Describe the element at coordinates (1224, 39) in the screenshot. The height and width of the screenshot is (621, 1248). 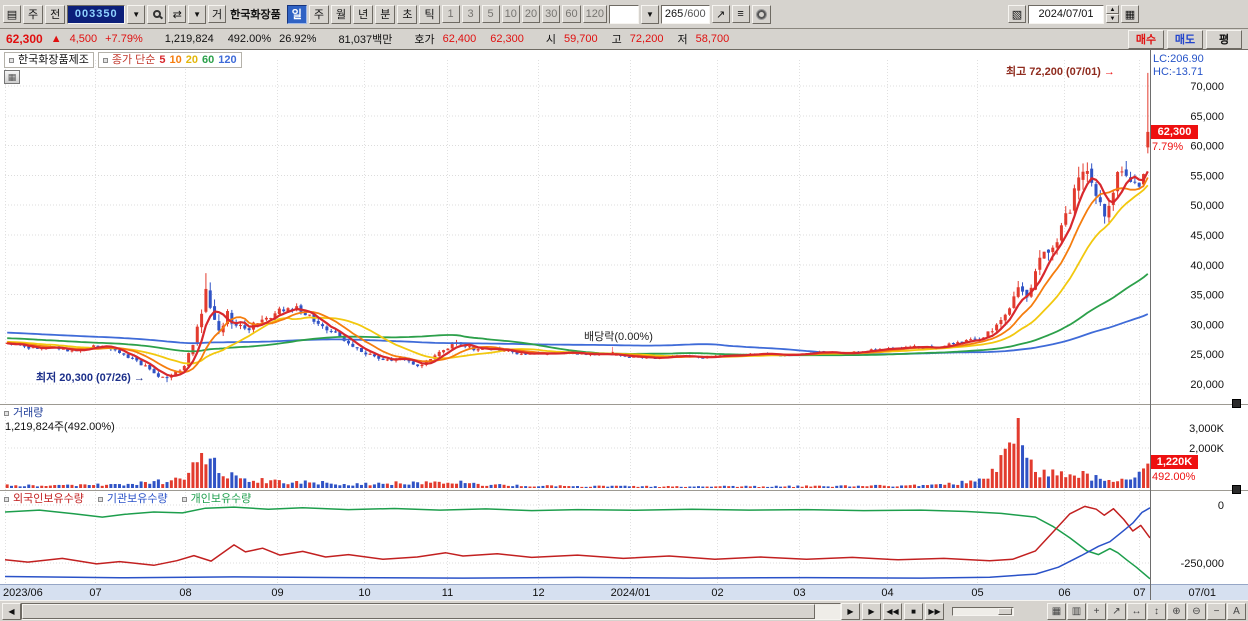
I see `avg-button: 평` at that location.